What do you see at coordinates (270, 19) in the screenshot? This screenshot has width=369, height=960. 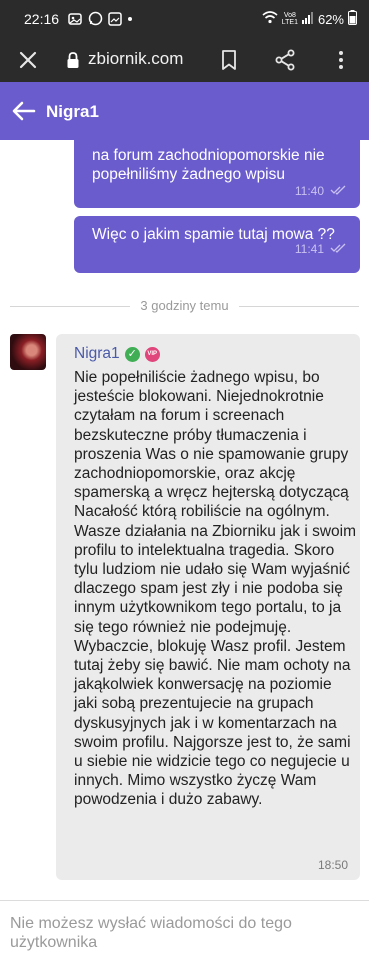 I see `wifi-icon` at bounding box center [270, 19].